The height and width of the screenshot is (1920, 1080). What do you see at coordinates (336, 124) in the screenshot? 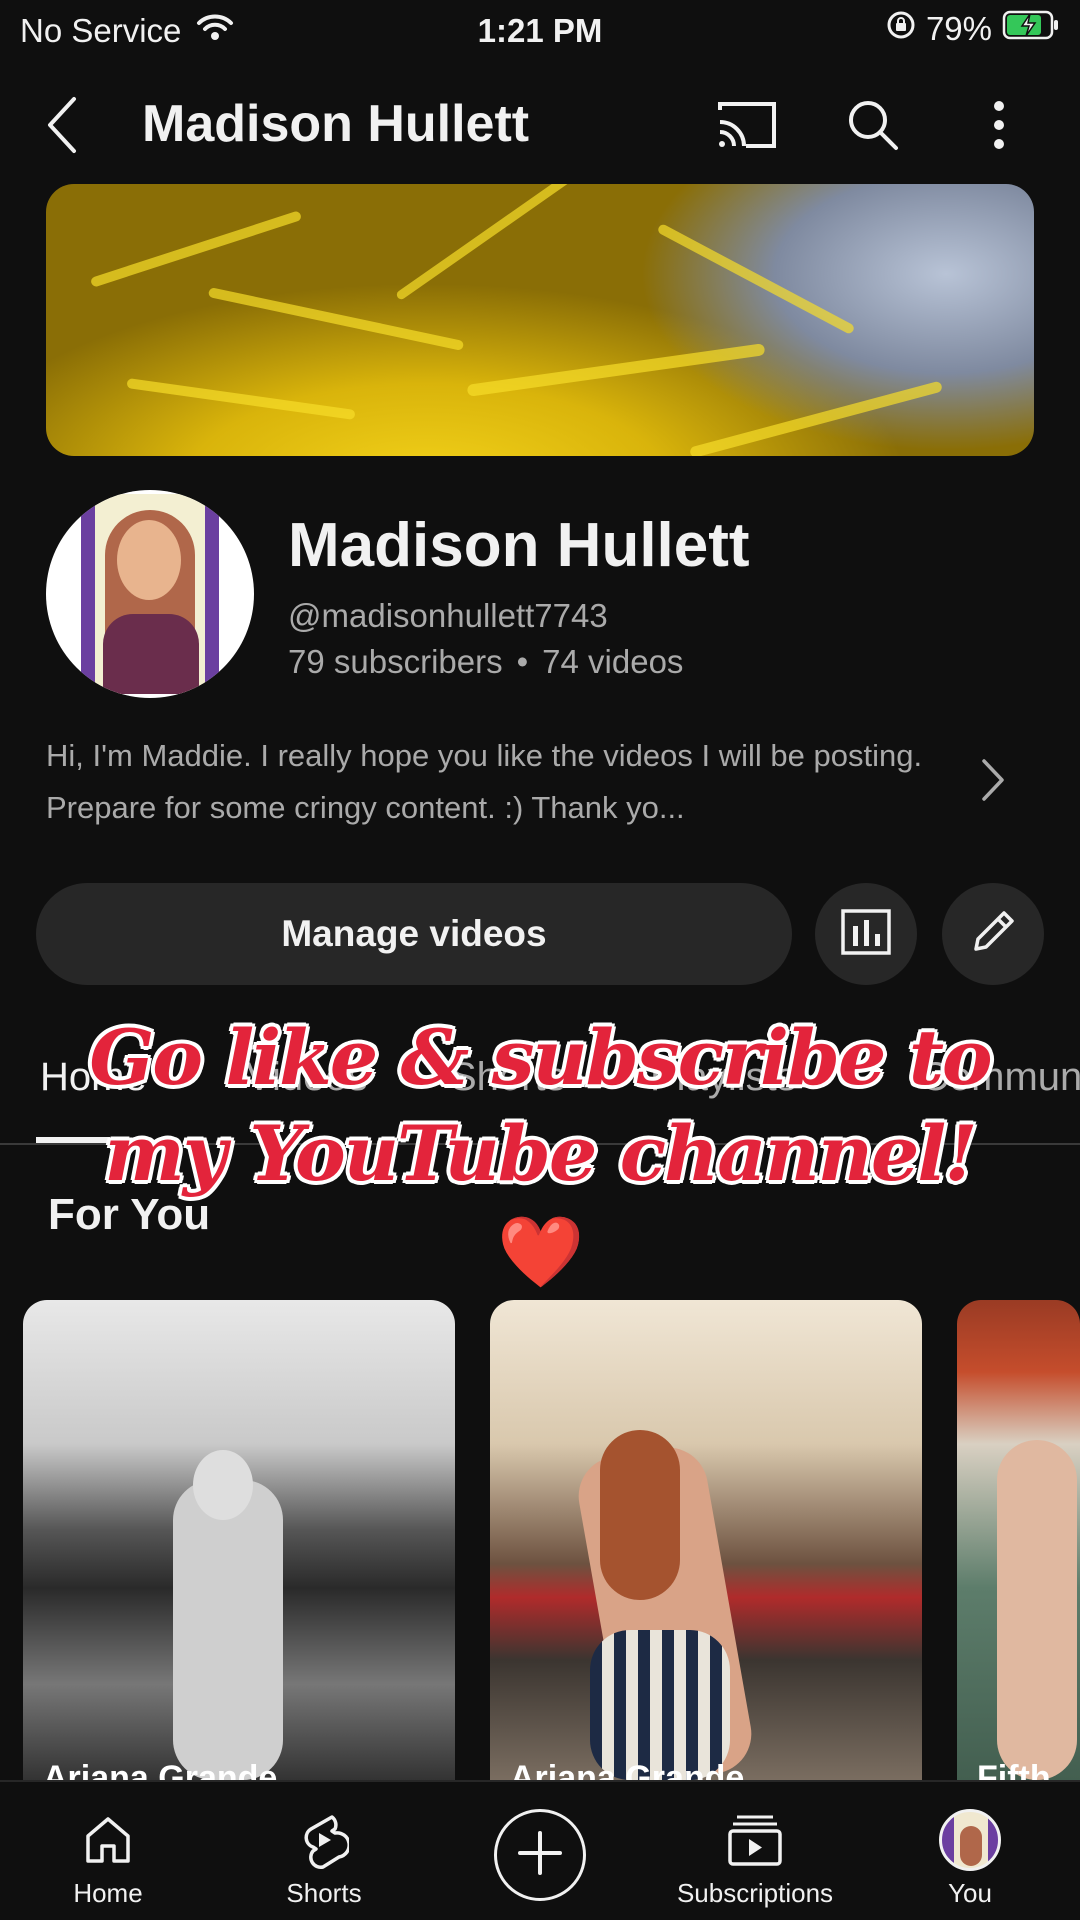
I see `header-title: Madison Hullett` at bounding box center [336, 124].